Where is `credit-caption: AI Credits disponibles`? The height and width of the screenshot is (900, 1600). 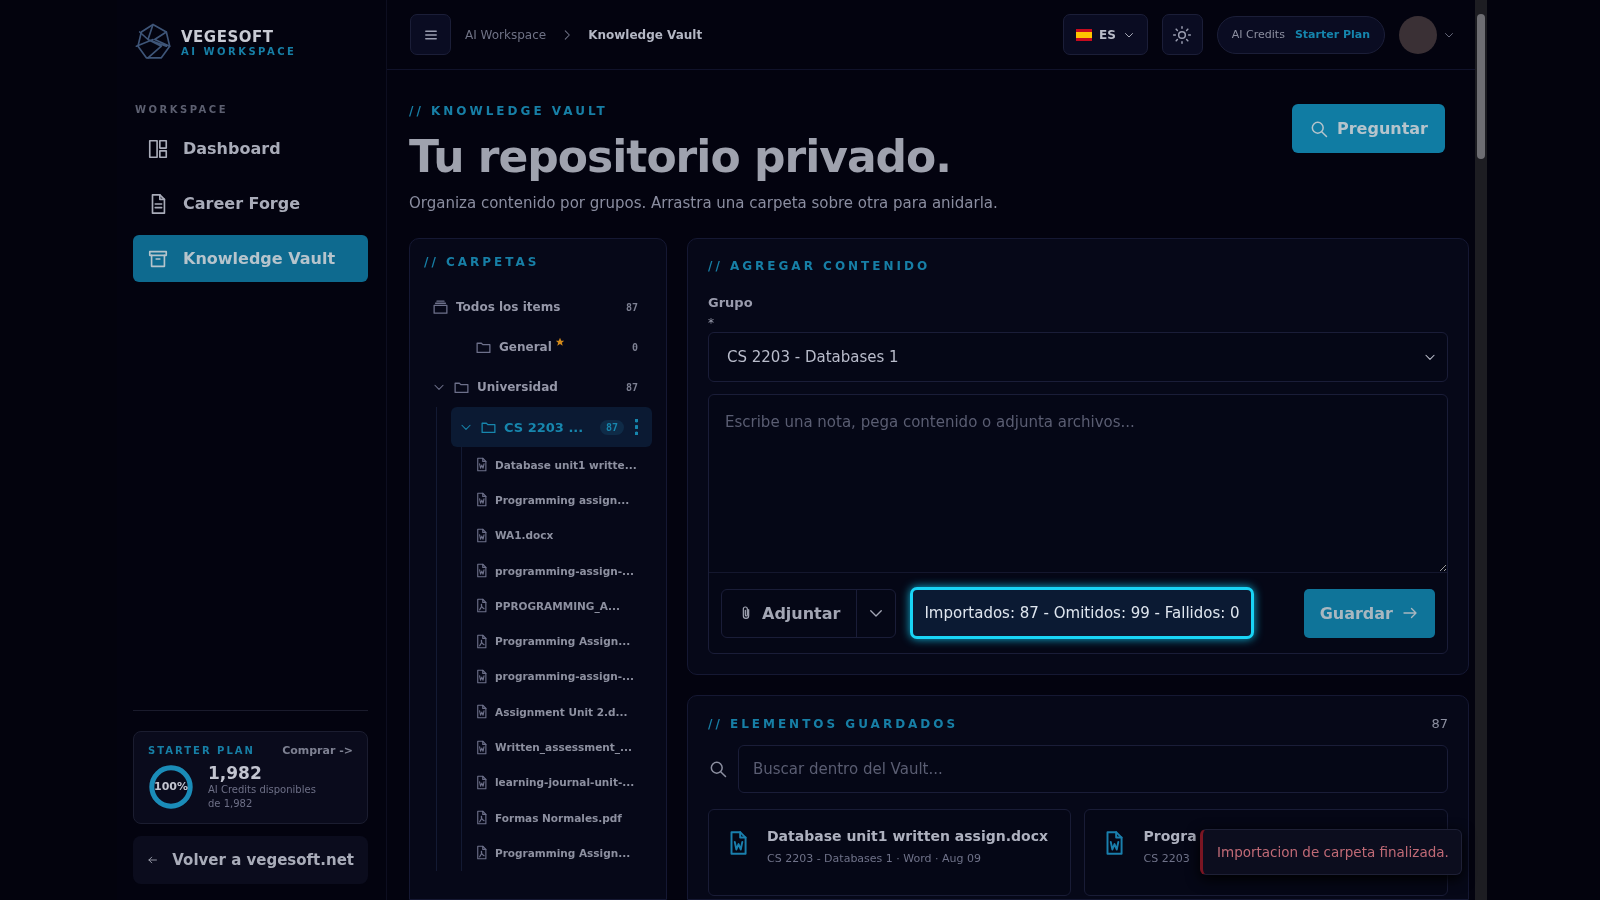 credit-caption: AI Credits disponibles is located at coordinates (262, 790).